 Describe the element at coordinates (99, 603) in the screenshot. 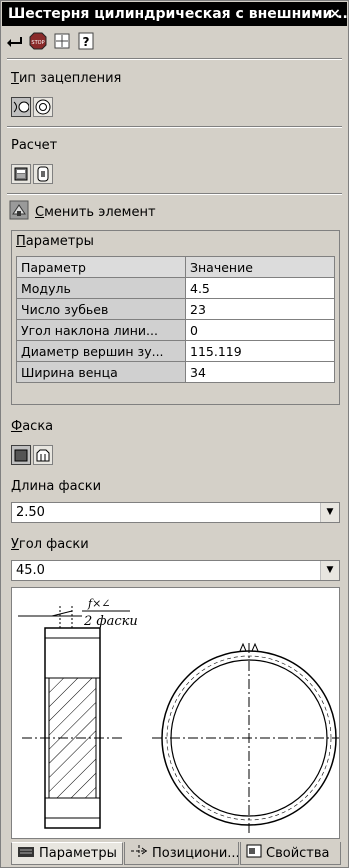

I see `chamfer-annotation-top: f×∠` at that location.